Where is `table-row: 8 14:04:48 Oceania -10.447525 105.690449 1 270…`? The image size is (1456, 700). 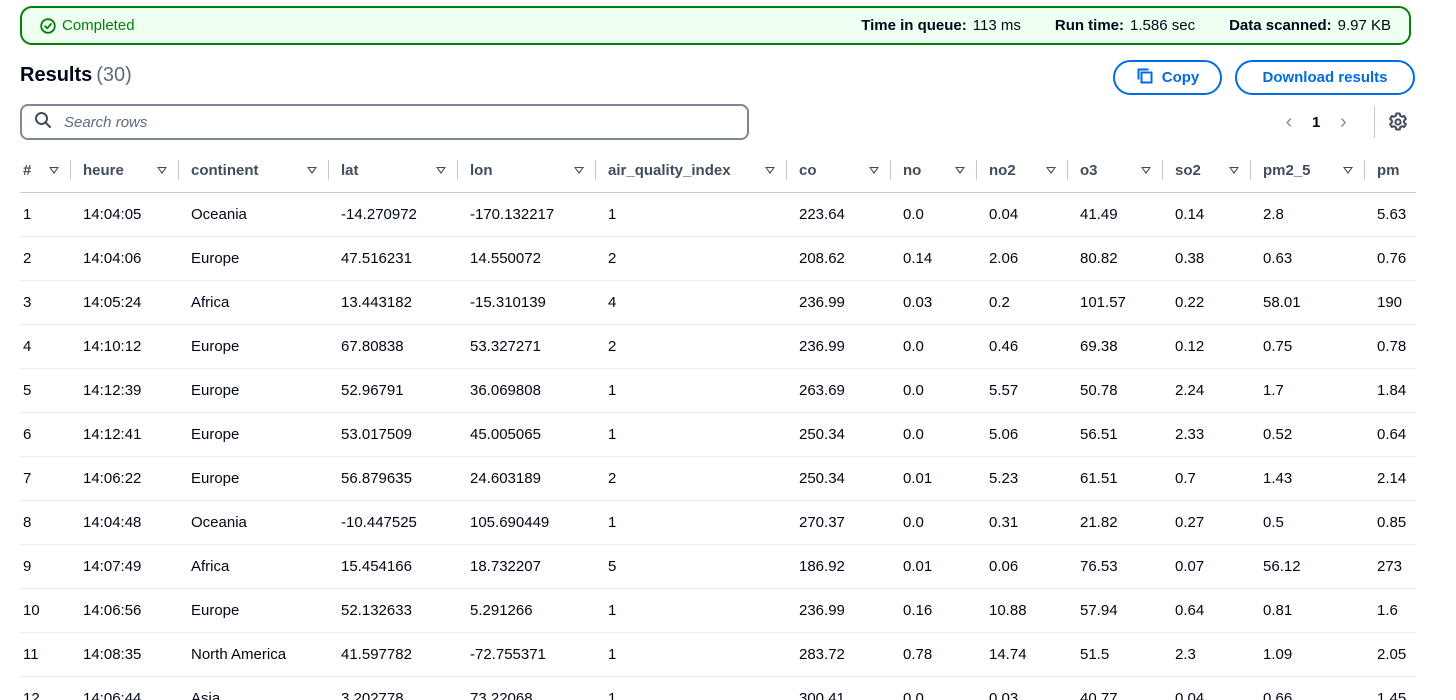
table-row: 8 14:04:48 Oceania -10.447525 105.690449 1 270… is located at coordinates (718, 522).